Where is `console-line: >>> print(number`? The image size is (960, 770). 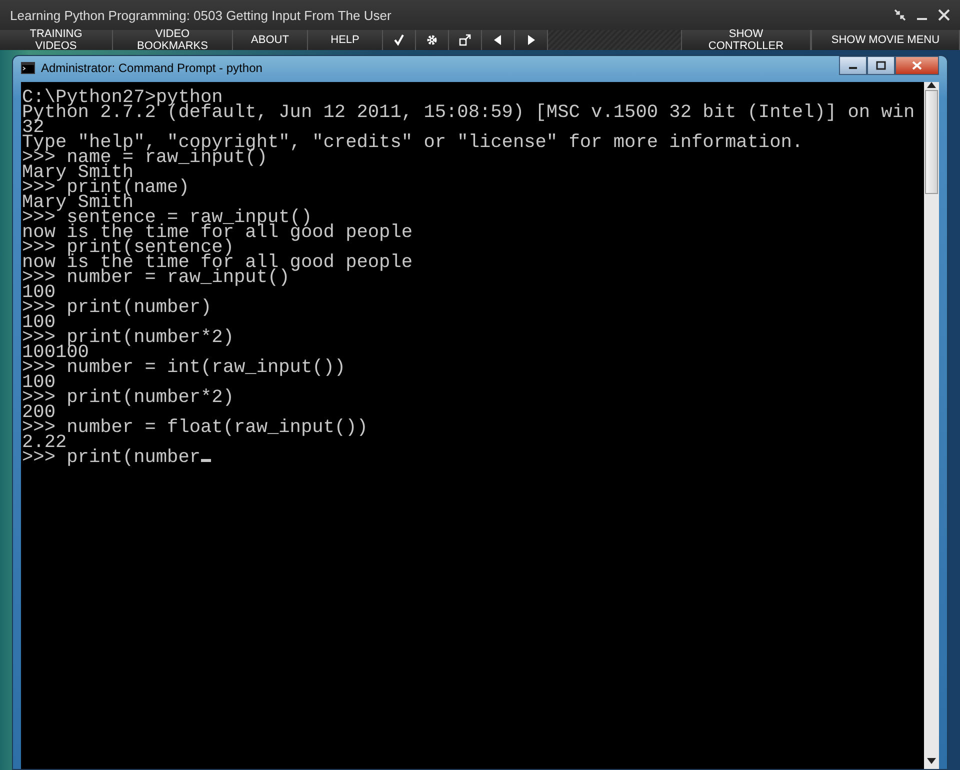
console-line: >>> print(number is located at coordinates (111, 457).